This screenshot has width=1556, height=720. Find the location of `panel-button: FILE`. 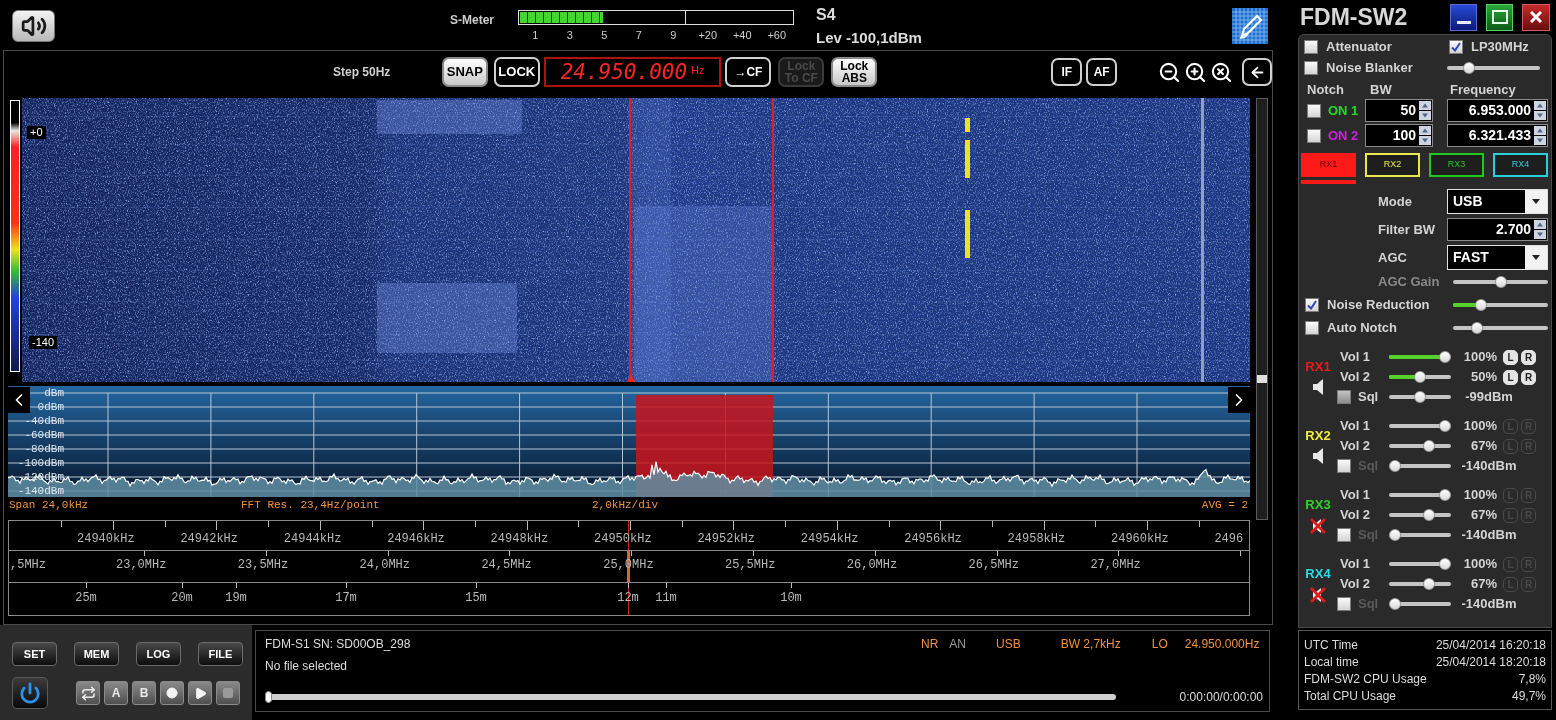

panel-button: FILE is located at coordinates (220, 654).